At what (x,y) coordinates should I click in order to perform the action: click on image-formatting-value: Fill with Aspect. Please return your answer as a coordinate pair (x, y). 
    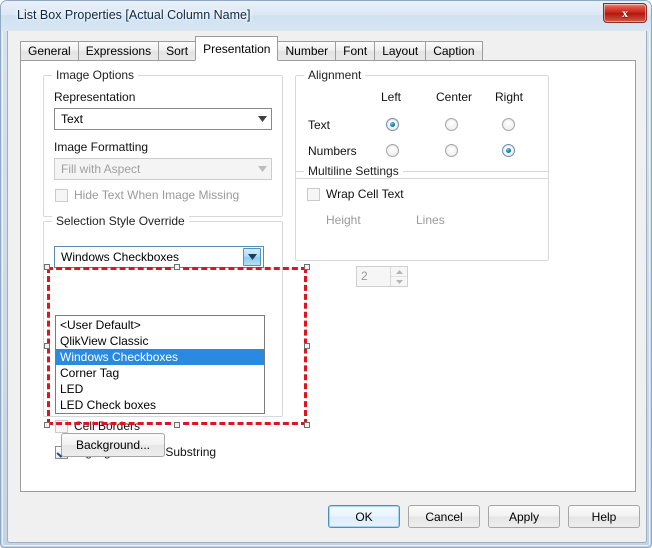
    Looking at the image, I should click on (101, 169).